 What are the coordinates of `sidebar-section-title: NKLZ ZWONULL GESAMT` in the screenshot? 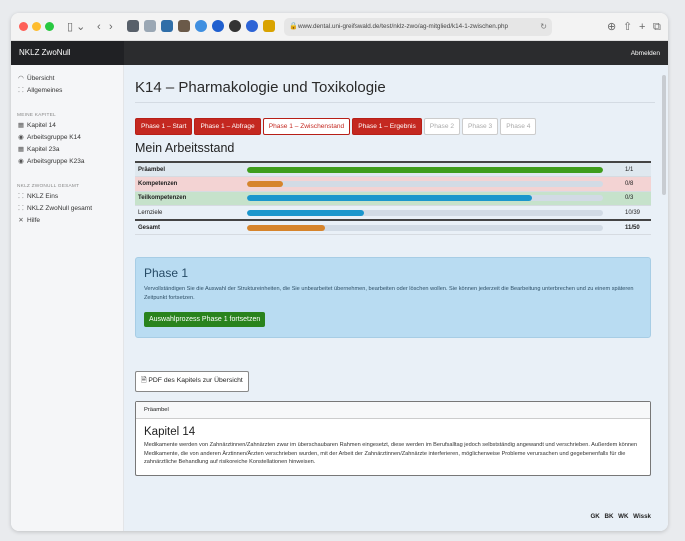 It's located at (48, 186).